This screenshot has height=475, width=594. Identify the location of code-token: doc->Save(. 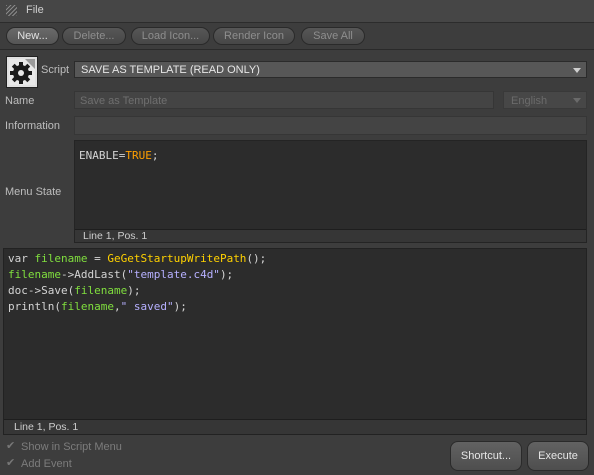
(41, 290).